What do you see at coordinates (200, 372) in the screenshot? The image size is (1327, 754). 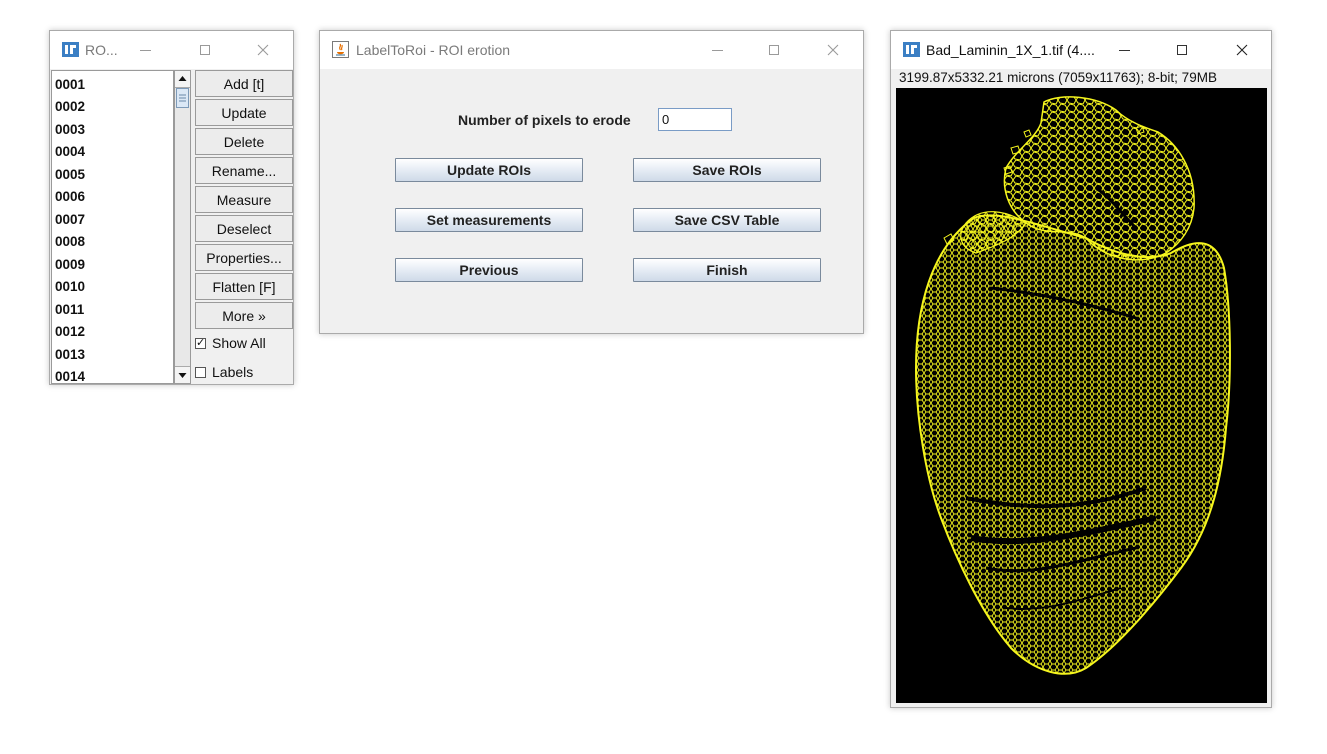 I see `checkbox-unchecked-icon` at bounding box center [200, 372].